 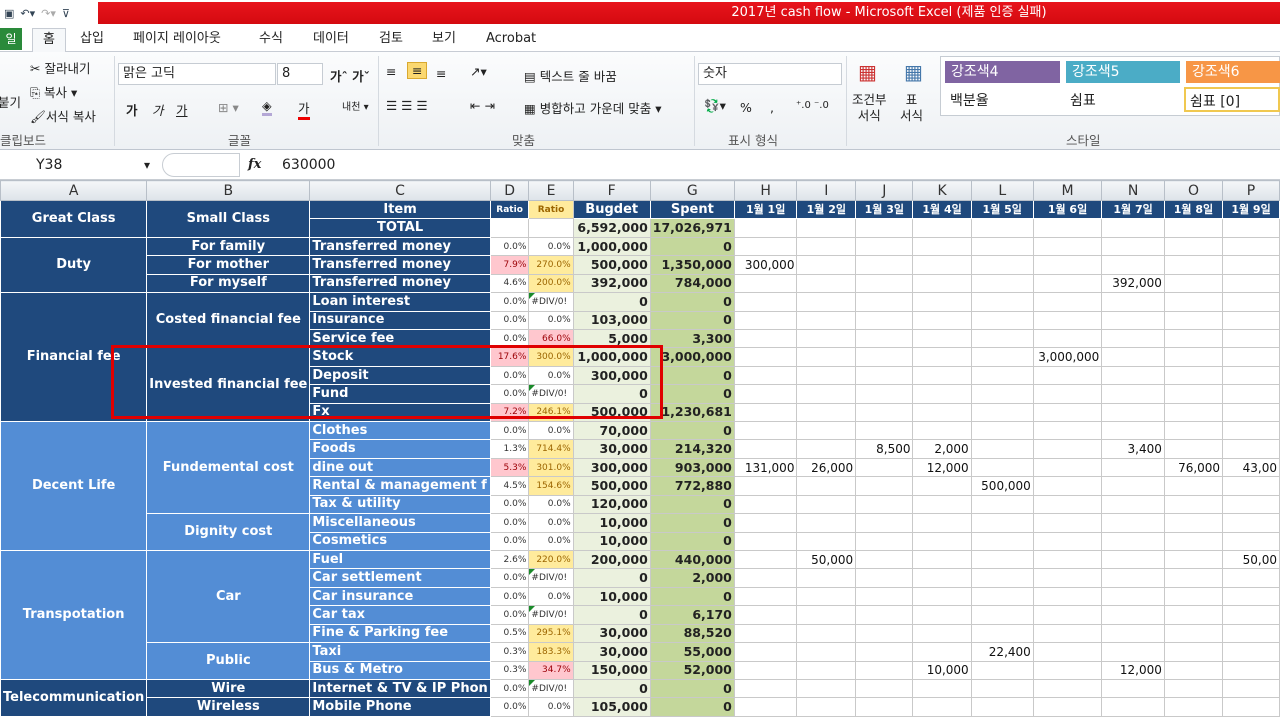 What do you see at coordinates (715, 106) in the screenshot?
I see `currency-icon: 💱▾` at bounding box center [715, 106].